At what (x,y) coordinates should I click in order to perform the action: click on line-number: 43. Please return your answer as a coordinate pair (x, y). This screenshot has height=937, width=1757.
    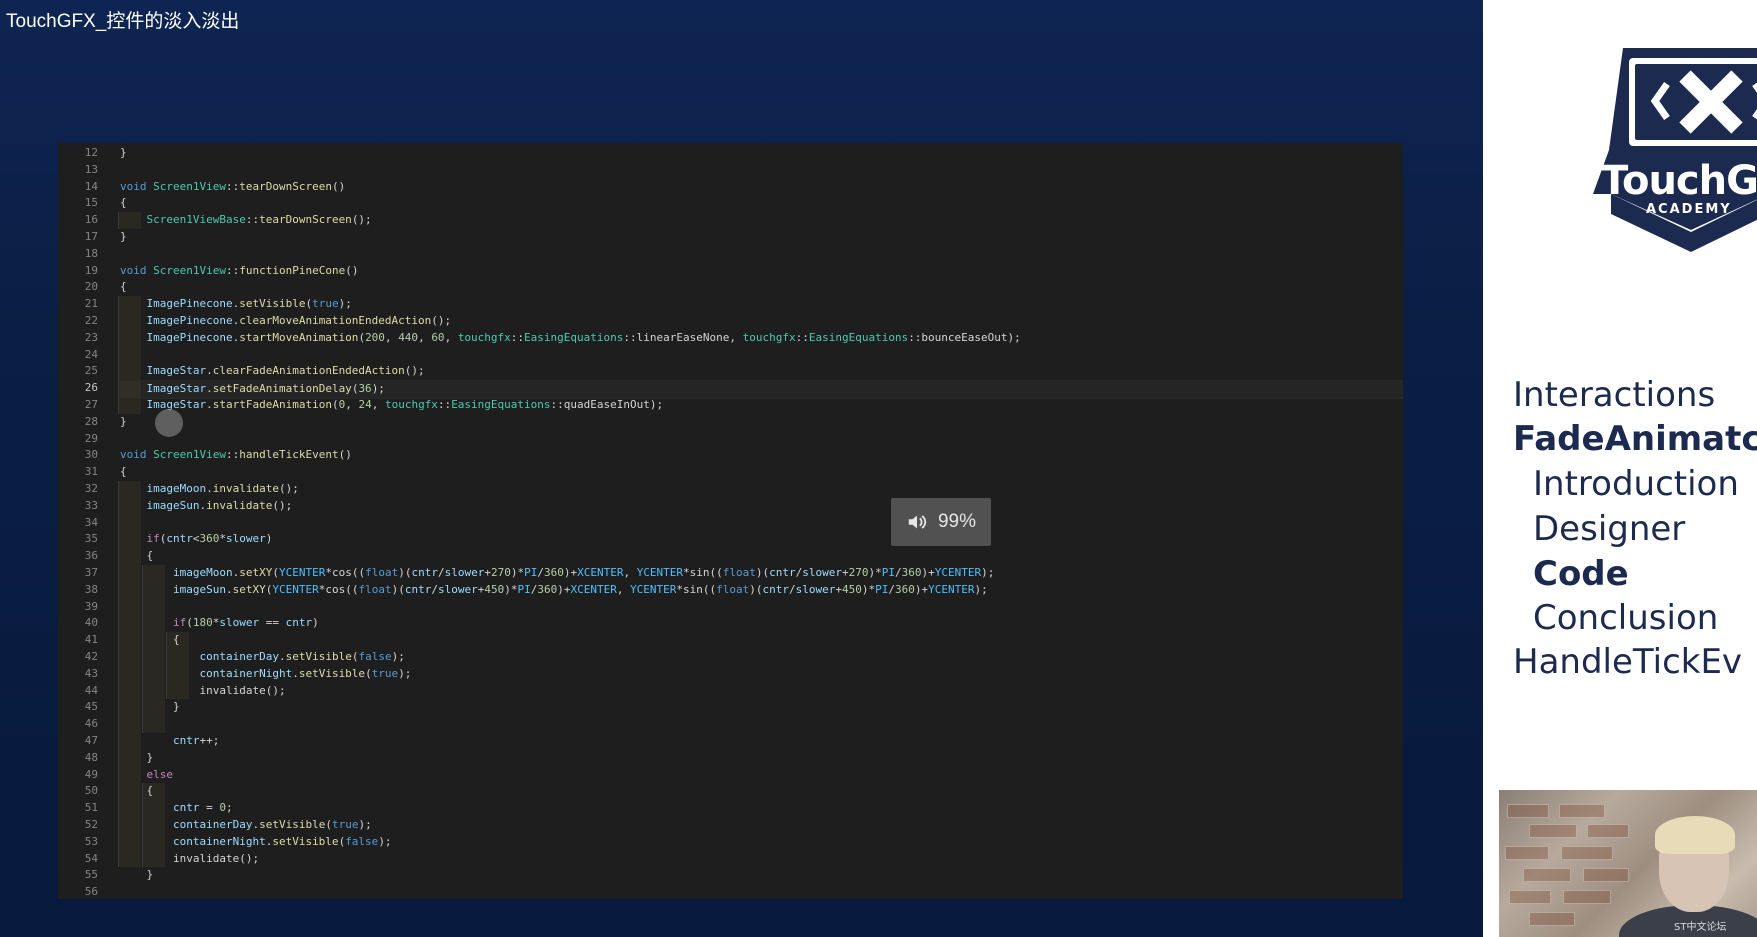
    Looking at the image, I should click on (91, 673).